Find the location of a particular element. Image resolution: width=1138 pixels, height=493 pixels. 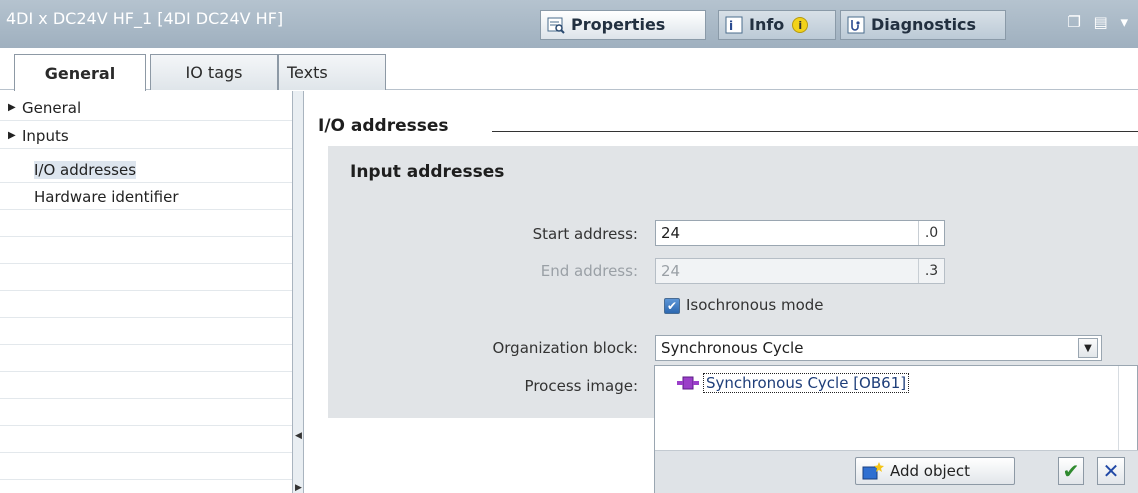

organization-block-icon is located at coordinates (688, 383).